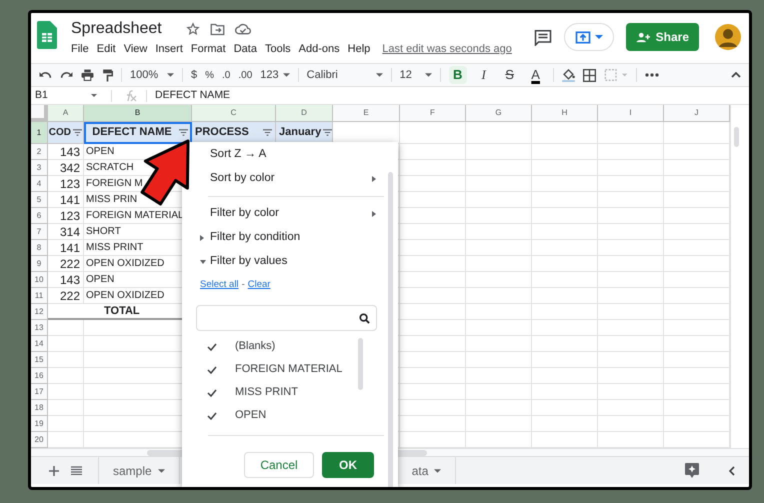 Image resolution: width=764 pixels, height=503 pixels. Describe the element at coordinates (732, 471) in the screenshot. I see `collapse-panel-icon` at that location.